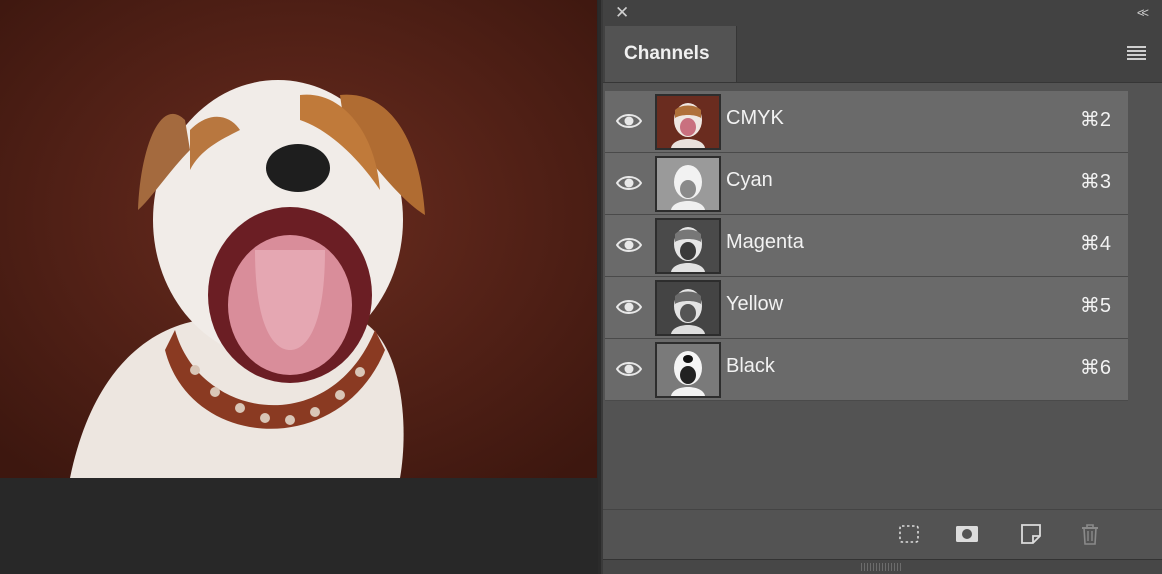  Describe the element at coordinates (1095, 244) in the screenshot. I see `channel-shortcut: ⌘4` at that location.